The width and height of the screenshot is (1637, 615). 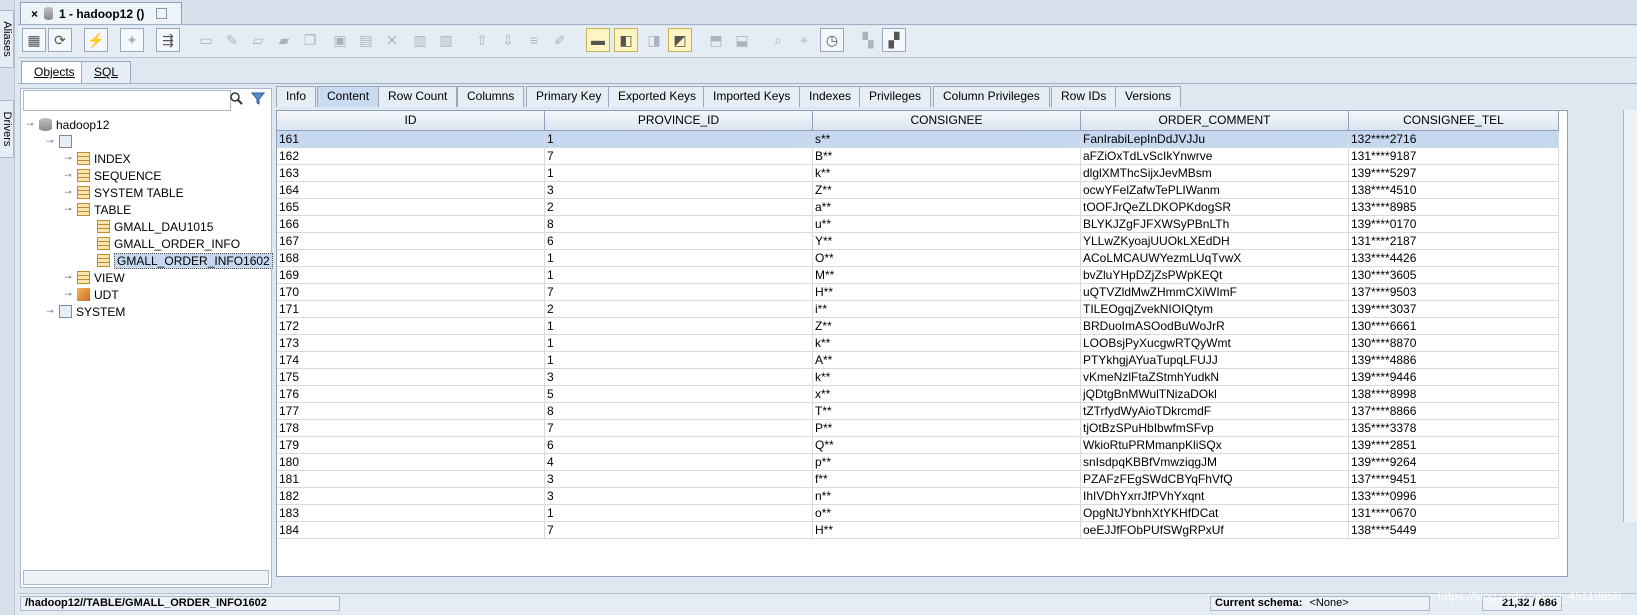 I want to click on tab-exported-keys: Exported Keys, so click(x=657, y=96).